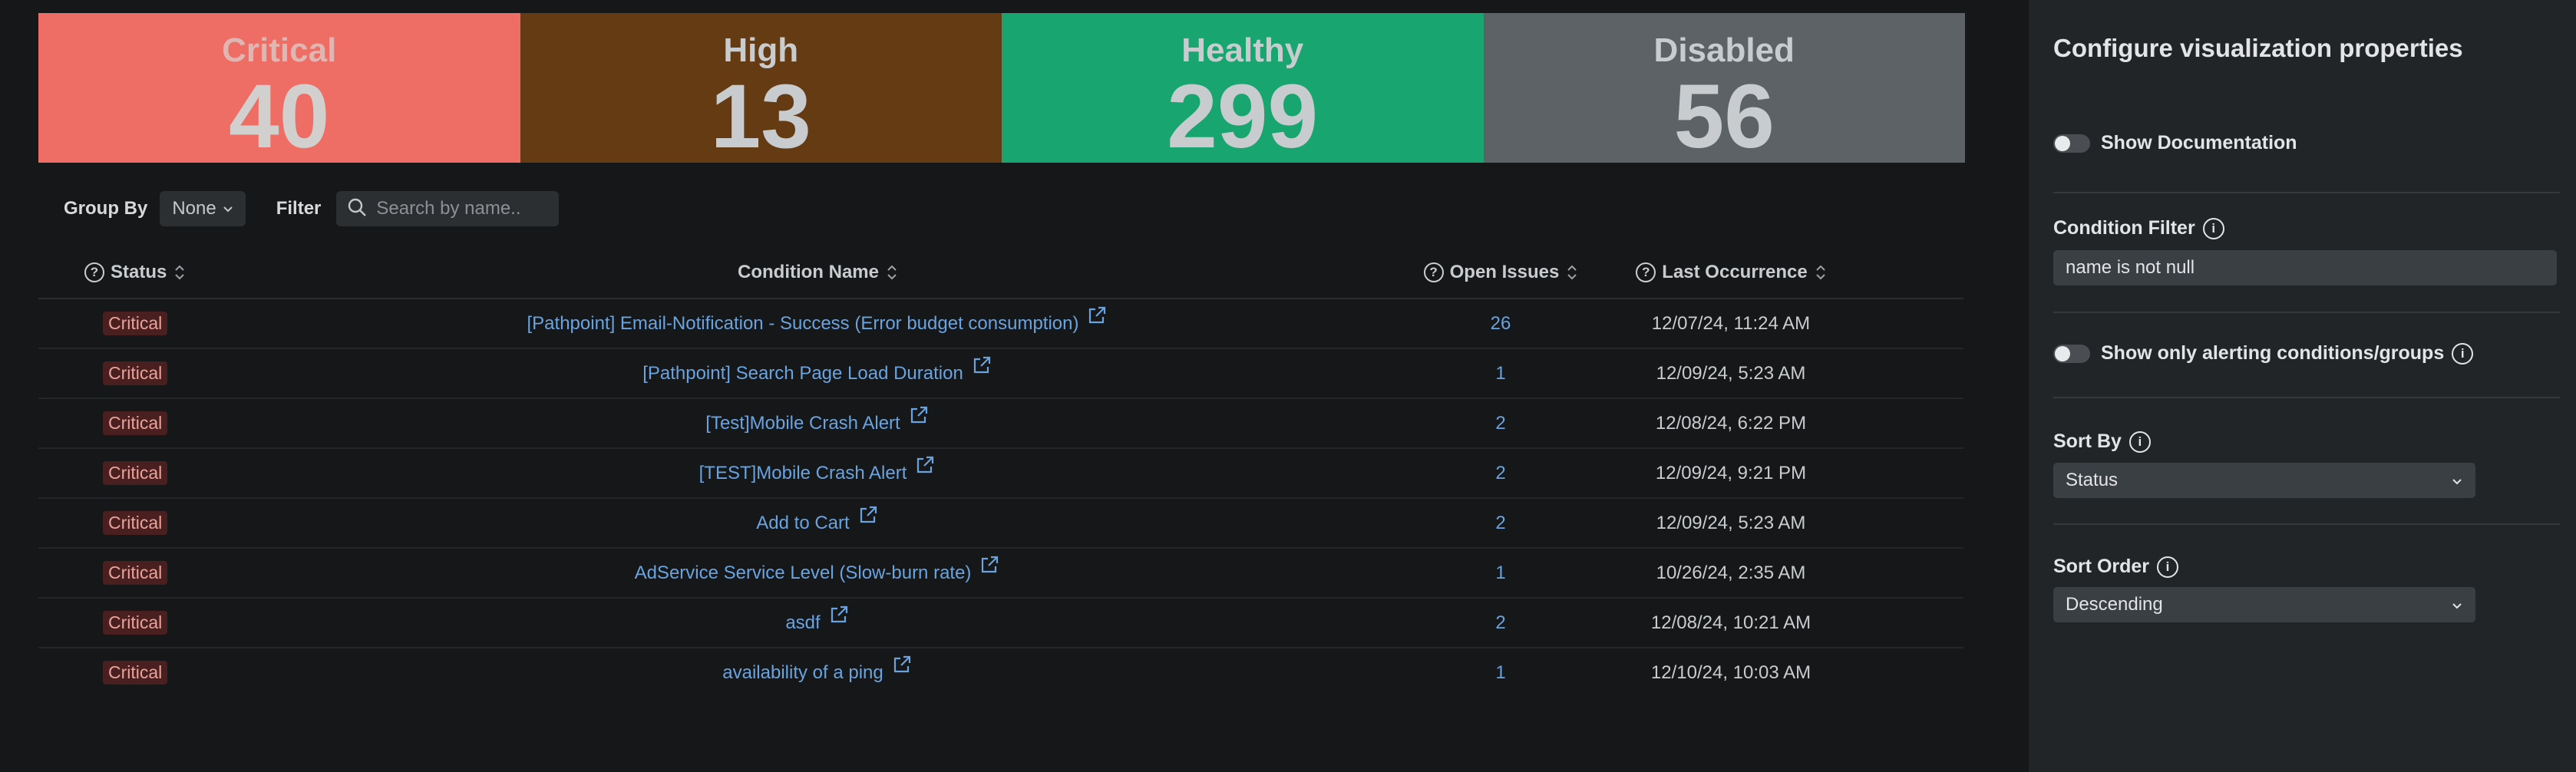 The width and height of the screenshot is (2576, 772). I want to click on search-input, so click(461, 208).